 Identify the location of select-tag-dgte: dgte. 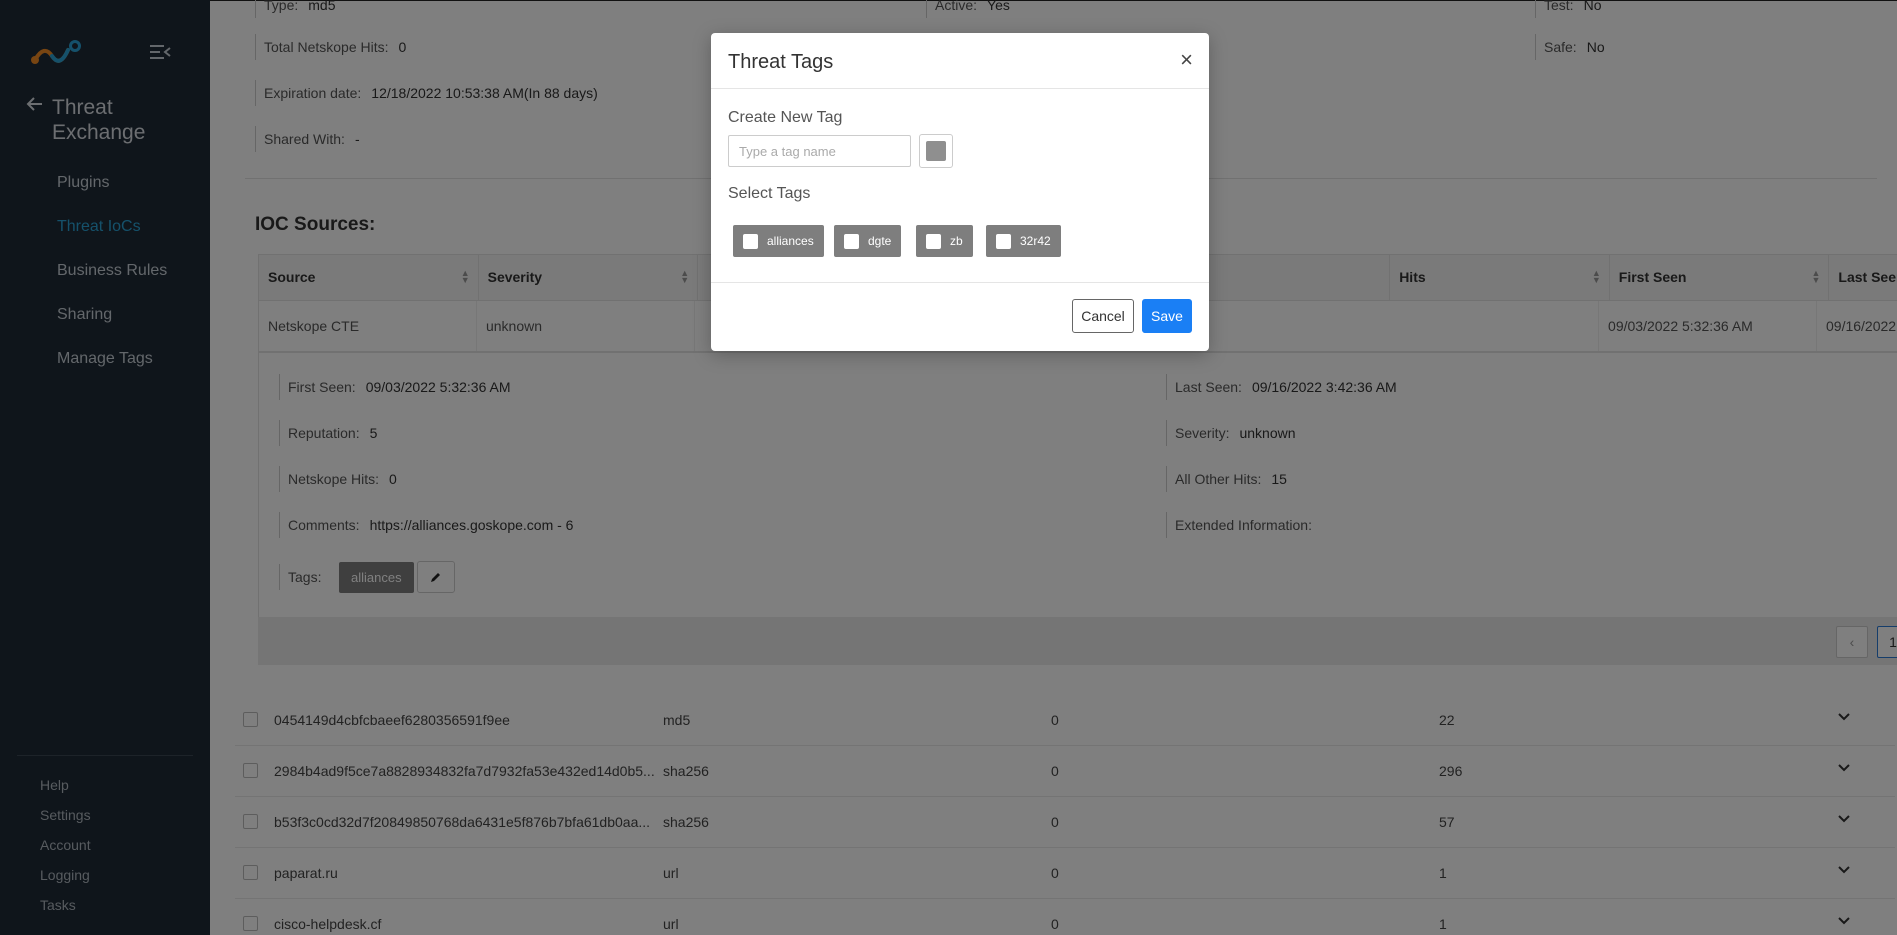
(868, 241).